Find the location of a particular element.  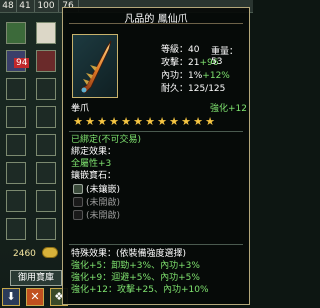

down-arrow-icon: ⬇ is located at coordinates (11, 297).